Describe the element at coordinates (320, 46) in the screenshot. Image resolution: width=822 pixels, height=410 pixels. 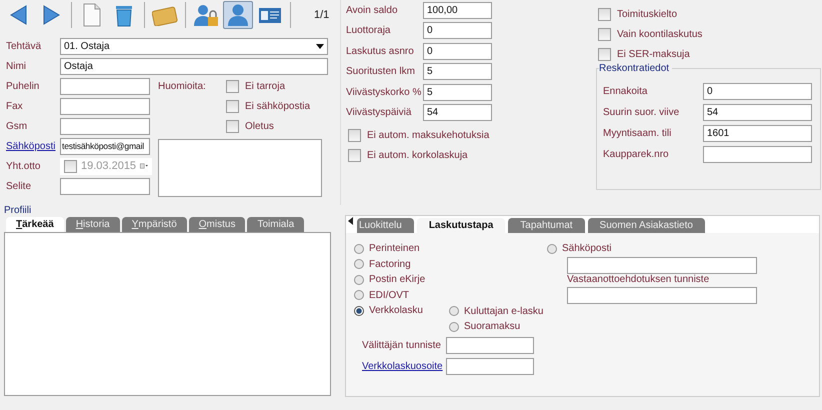
I see `caret-icon` at that location.